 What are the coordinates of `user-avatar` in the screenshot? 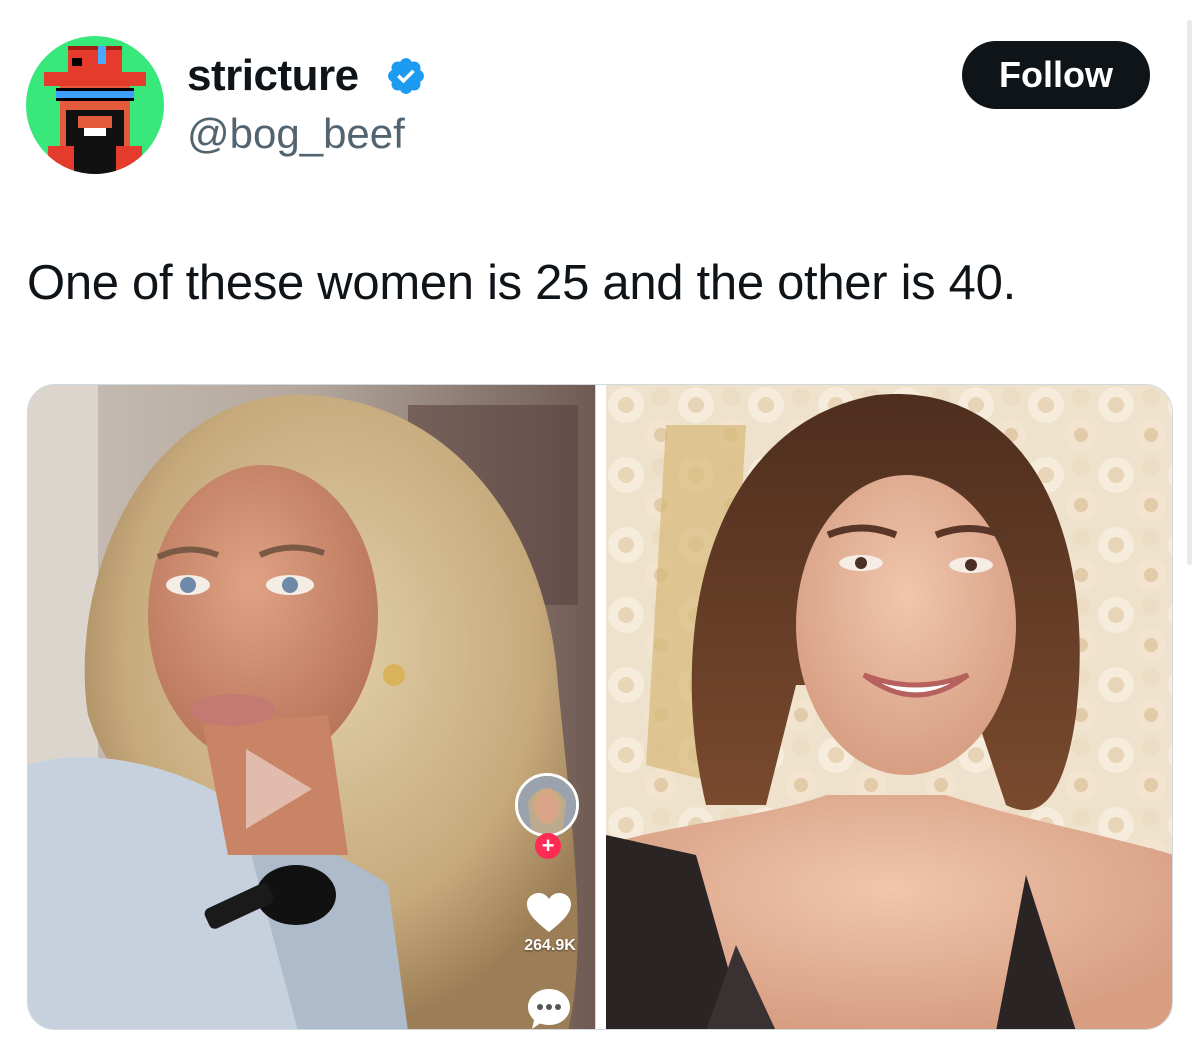 It's located at (95, 105).